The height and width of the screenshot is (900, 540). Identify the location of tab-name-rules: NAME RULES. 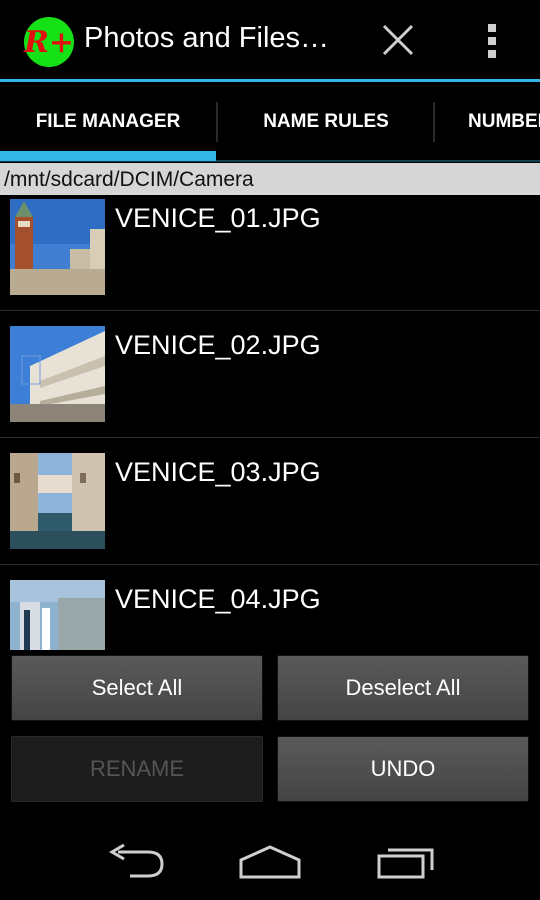
(326, 122).